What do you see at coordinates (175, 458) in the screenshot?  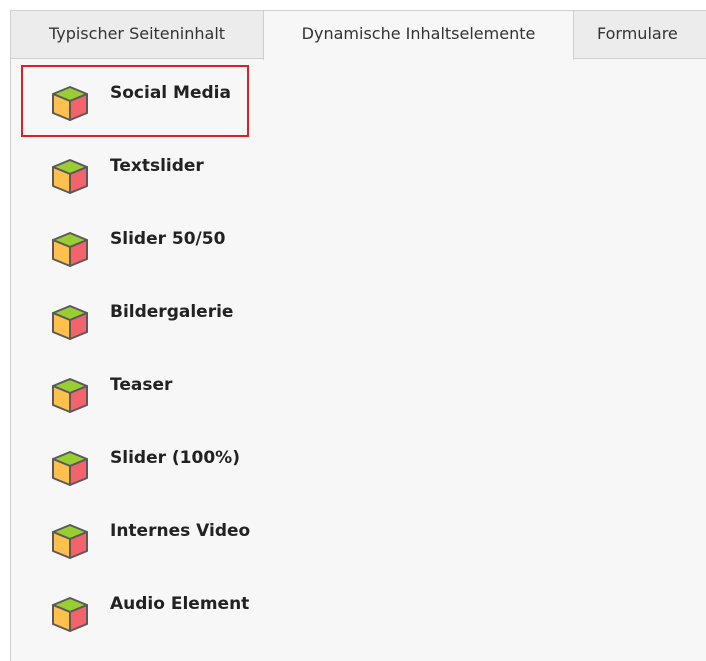 I see `list-item-label: Slider (100%)` at bounding box center [175, 458].